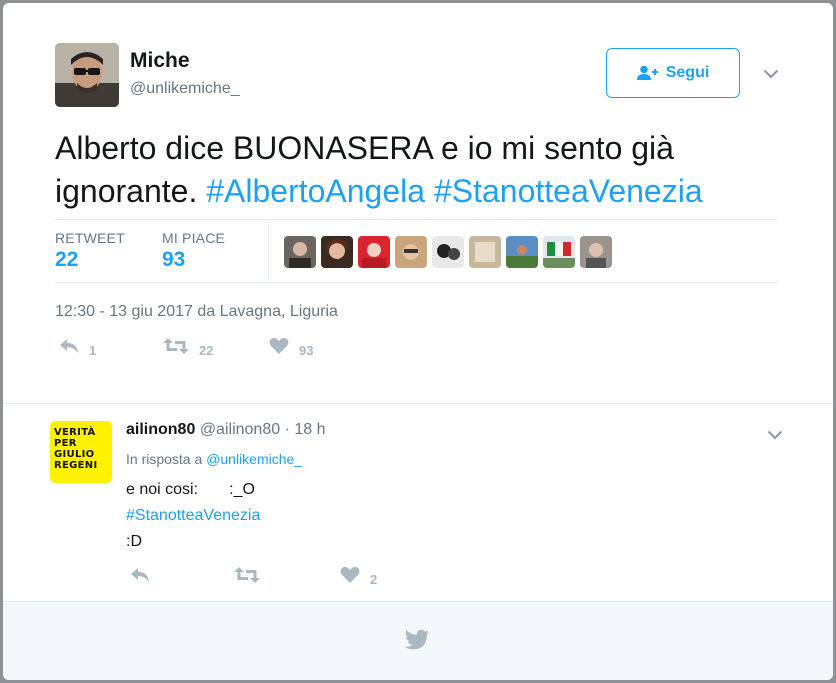 The height and width of the screenshot is (683, 836). Describe the element at coordinates (206, 350) in the screenshot. I see `retweet-count: 22` at that location.